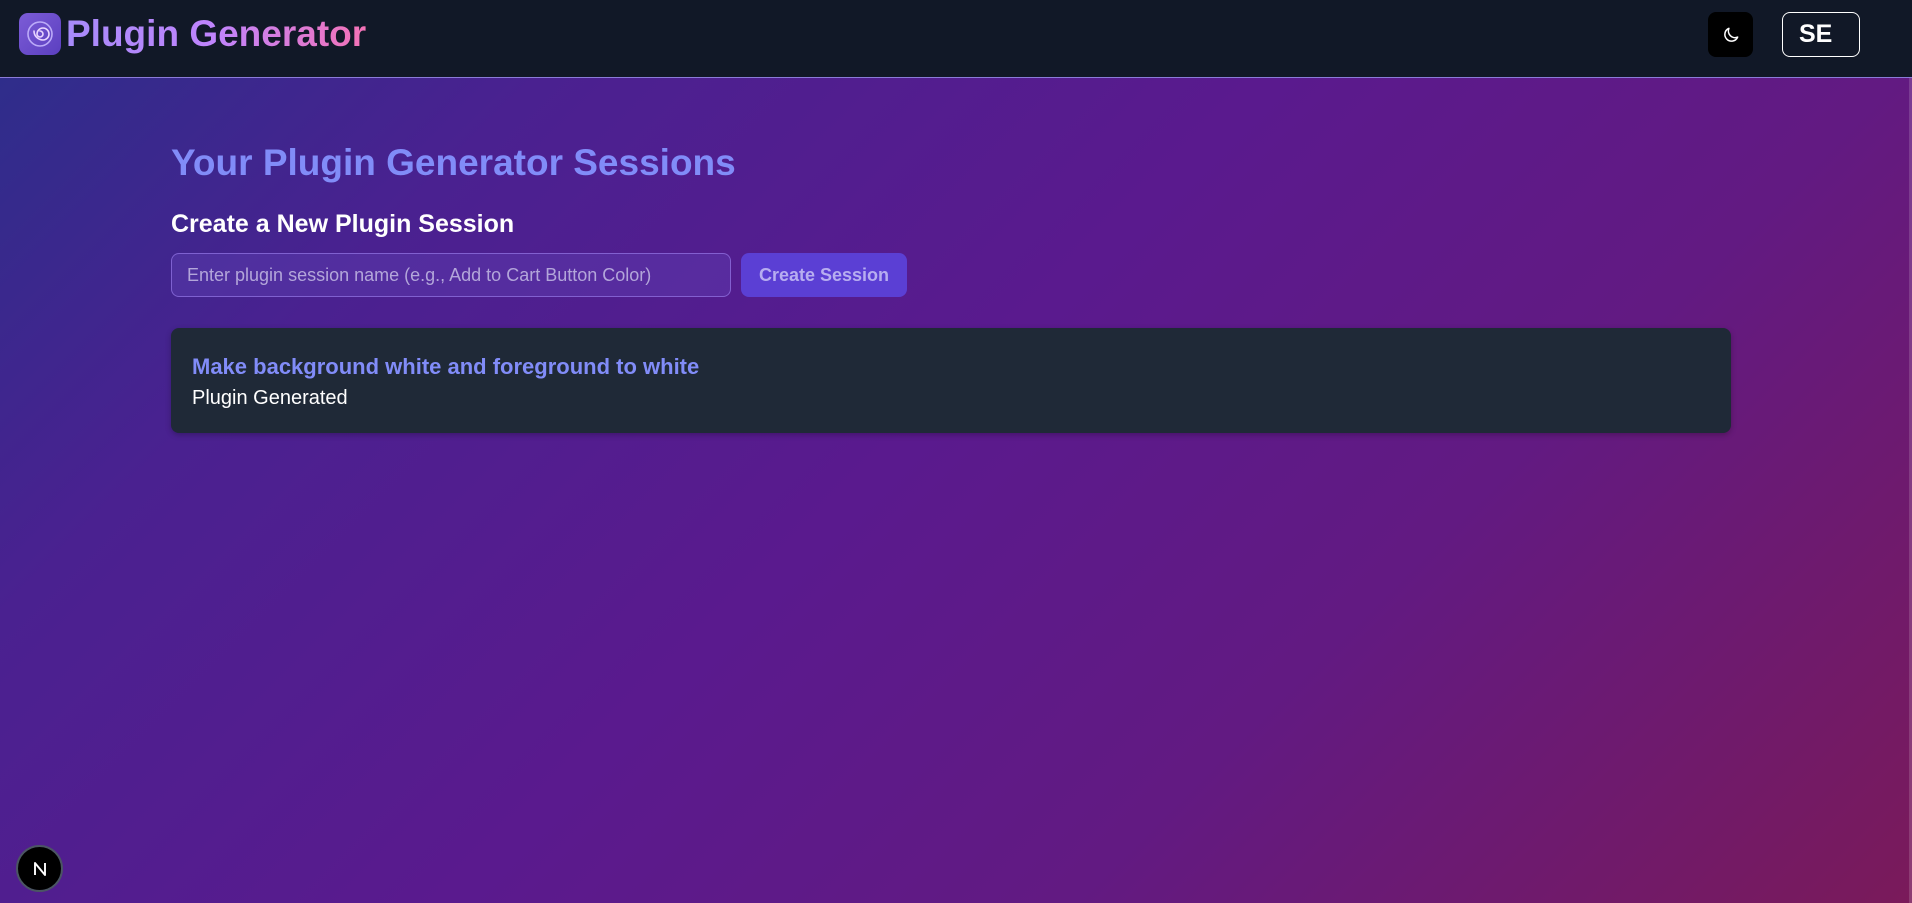  Describe the element at coordinates (453, 162) in the screenshot. I see `page-title: Your Plugin Generator Sessions` at that location.